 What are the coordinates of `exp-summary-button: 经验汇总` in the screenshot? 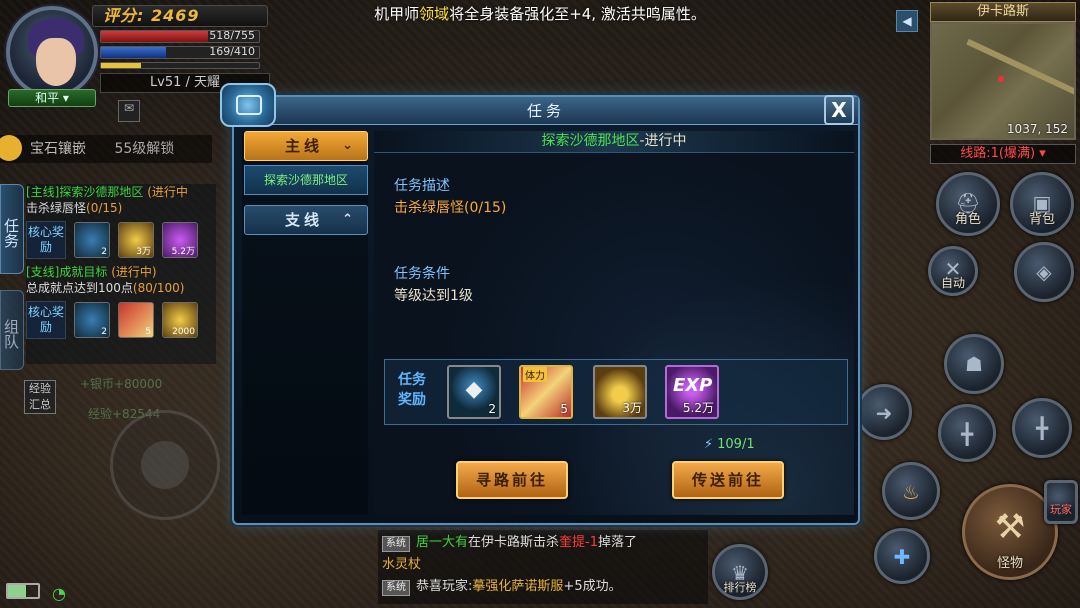 It's located at (40, 397).